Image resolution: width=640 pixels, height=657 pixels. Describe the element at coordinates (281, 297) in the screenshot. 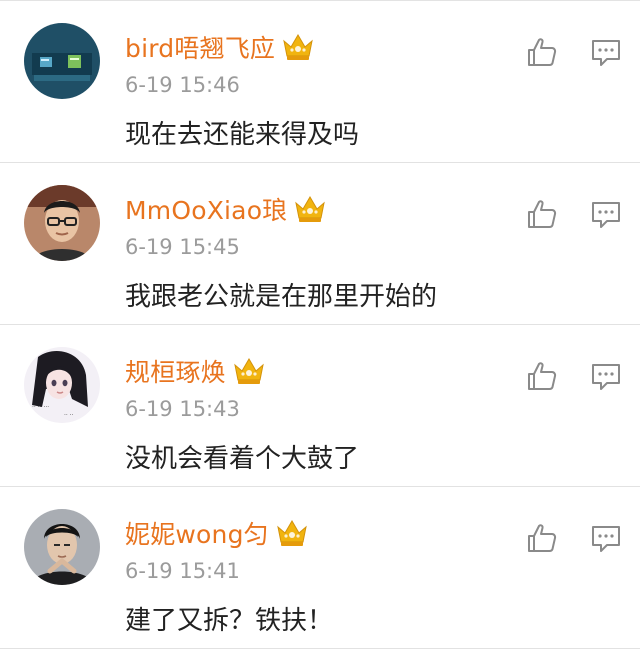

I see `comment-text: 我跟老公就是在那里开始的` at that location.